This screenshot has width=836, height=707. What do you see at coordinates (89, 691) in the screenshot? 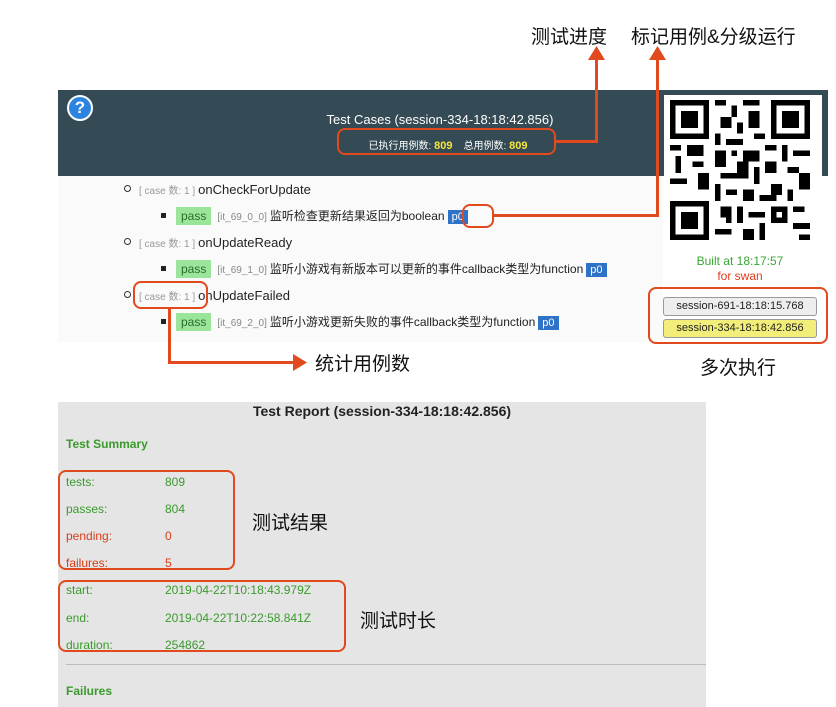
I see `failures-heading: Failures` at bounding box center [89, 691].